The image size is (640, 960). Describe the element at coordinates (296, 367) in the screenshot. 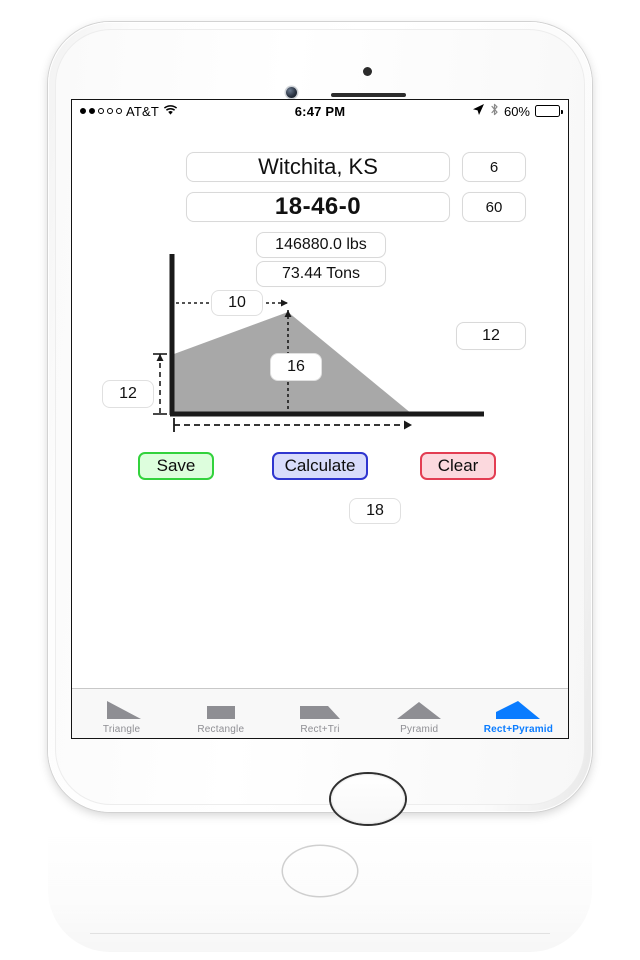

I see `dimension-label-peak-height: 16` at that location.